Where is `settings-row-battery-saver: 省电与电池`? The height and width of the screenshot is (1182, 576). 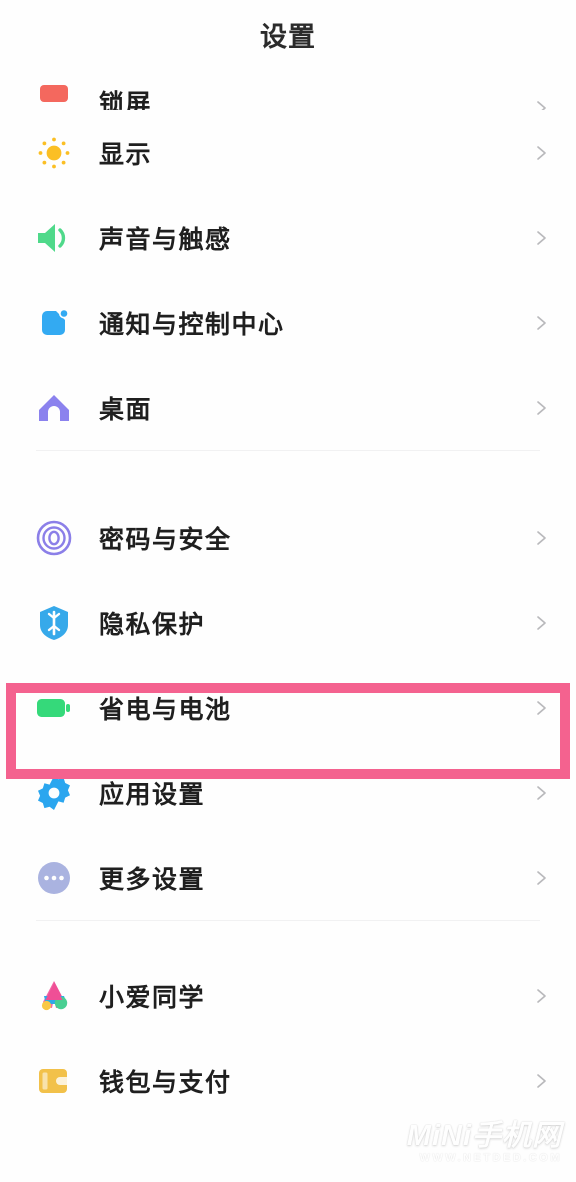
settings-row-battery-saver: 省电与电池 is located at coordinates (288, 707).